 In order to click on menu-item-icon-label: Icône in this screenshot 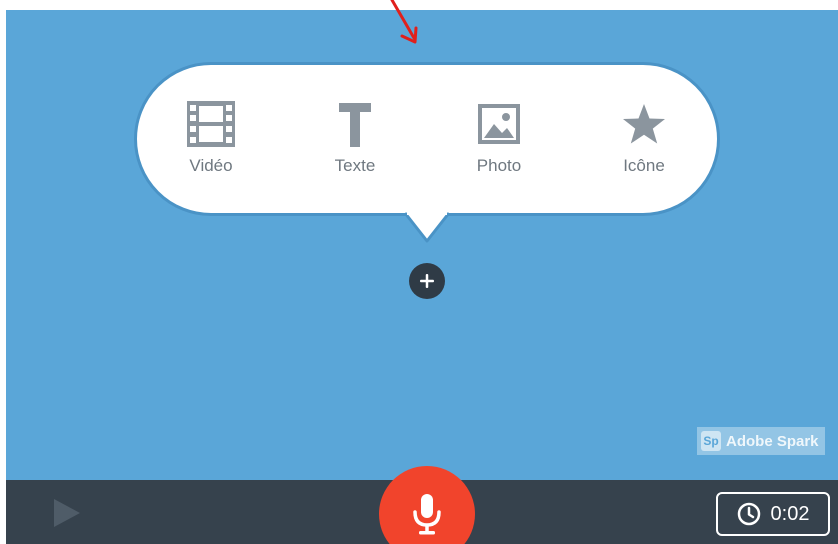, I will do `click(644, 165)`.